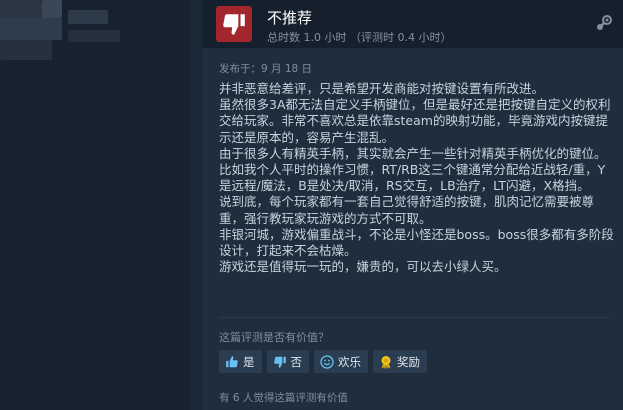 This screenshot has width=623, height=410. What do you see at coordinates (413, 24) in the screenshot?
I see `review-header: 不推荐 总时数 1.0 小时 （评测时 0.4 小时）` at bounding box center [413, 24].